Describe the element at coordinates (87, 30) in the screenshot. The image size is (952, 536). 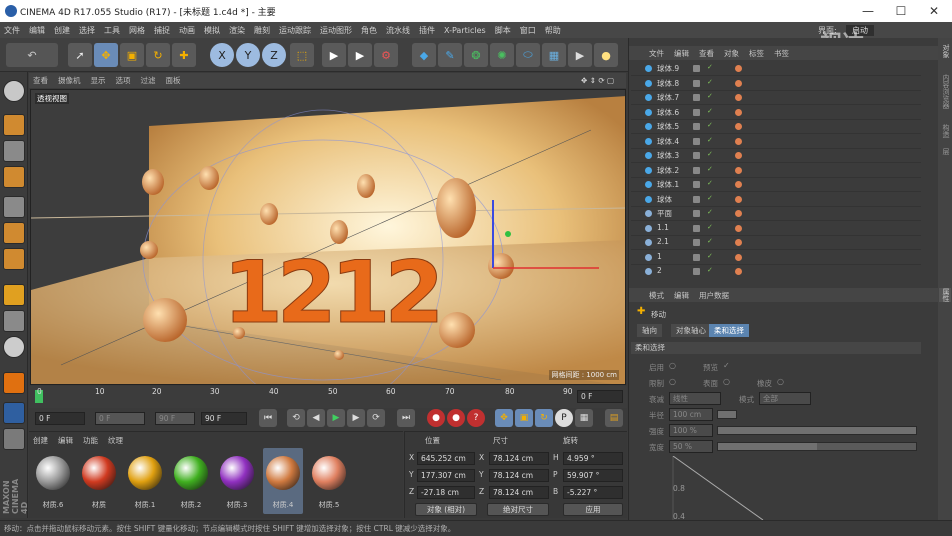
I see `menu-select: 选择` at that location.